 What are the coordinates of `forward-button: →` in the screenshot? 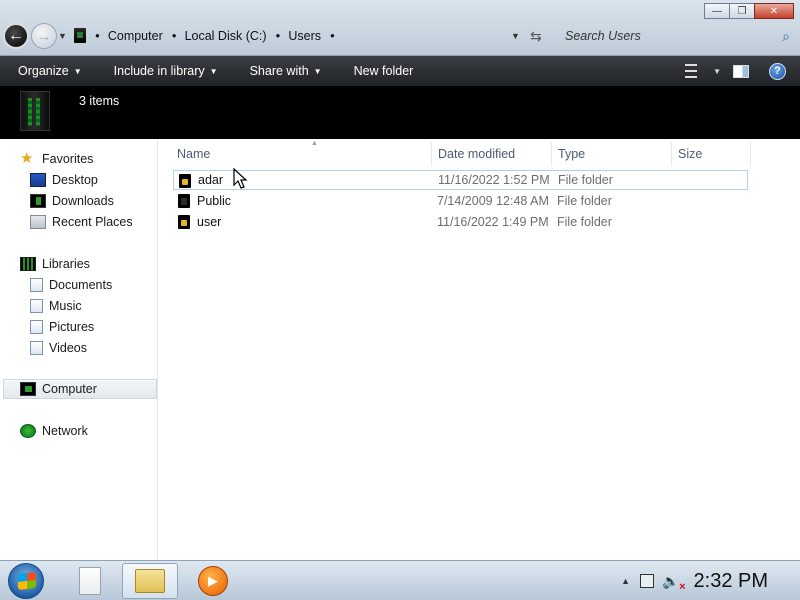 It's located at (44, 36).